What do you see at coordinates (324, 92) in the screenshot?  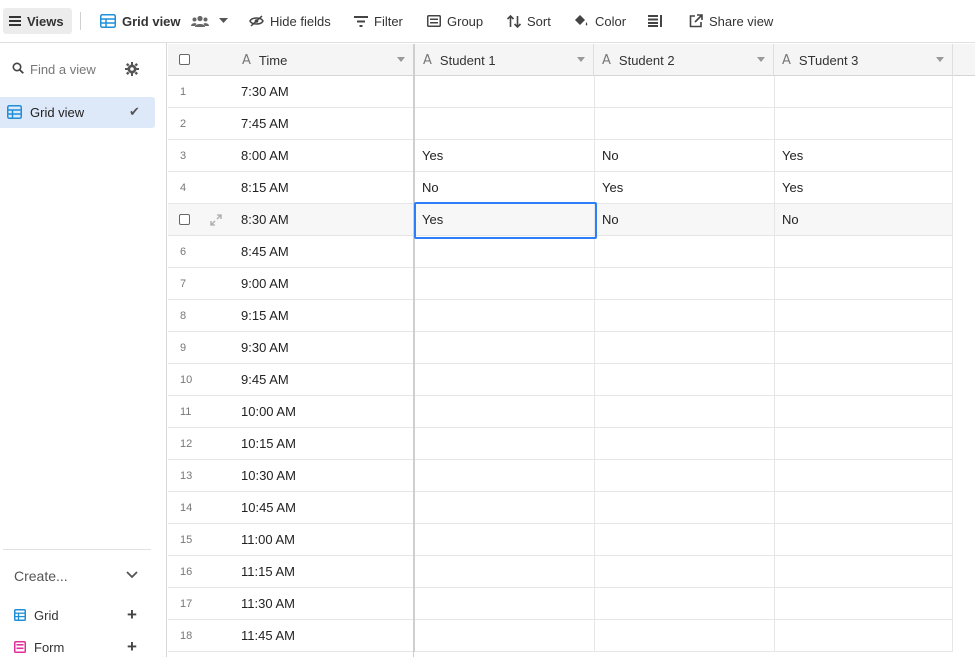 I see `cell-time: 7:30 AM` at bounding box center [324, 92].